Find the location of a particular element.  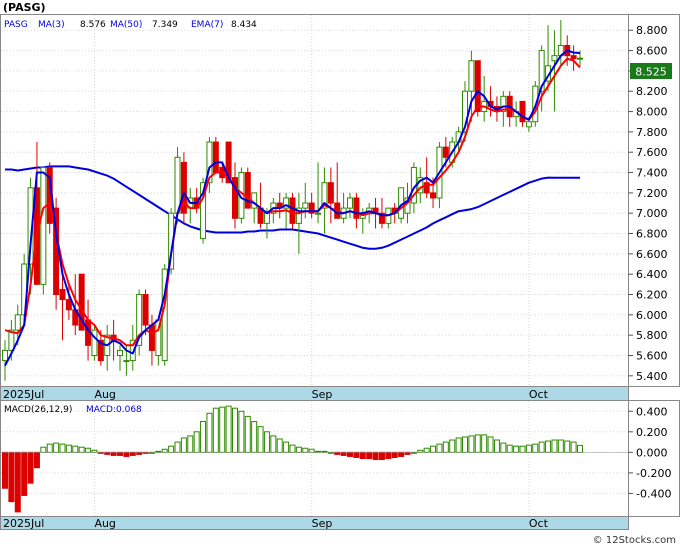

price-date-label: Aug is located at coordinates (104, 394).